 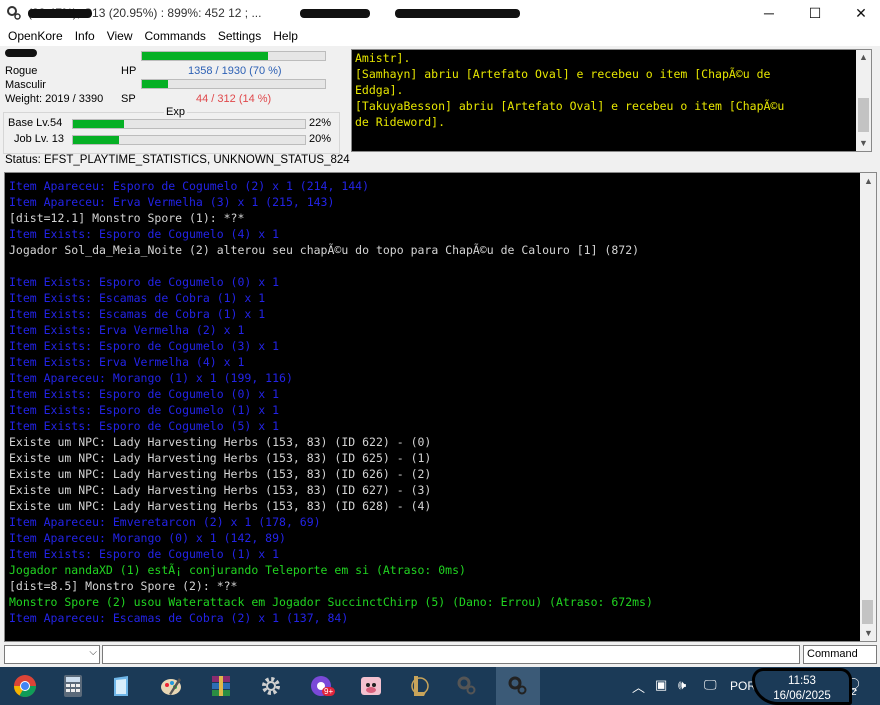 What do you see at coordinates (127, 218) in the screenshot?
I see `console-line: [dist=12.1] Monstro Spore (1): *?*` at bounding box center [127, 218].